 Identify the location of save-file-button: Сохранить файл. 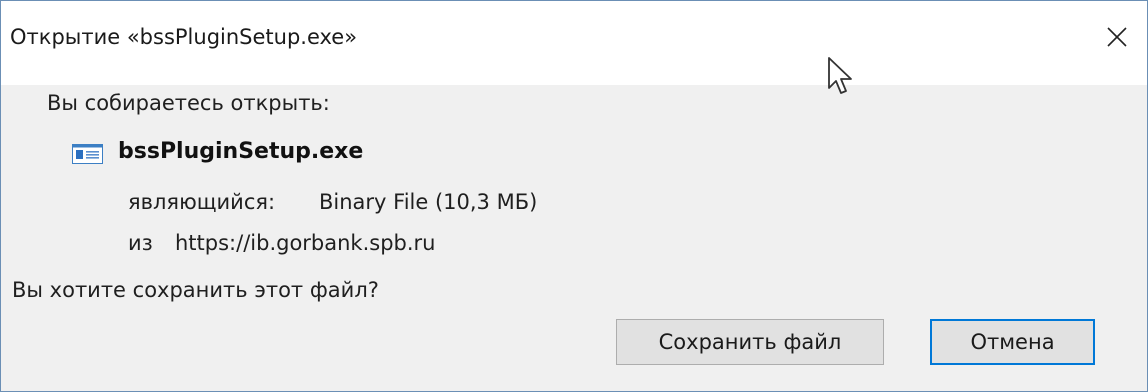
(750, 342).